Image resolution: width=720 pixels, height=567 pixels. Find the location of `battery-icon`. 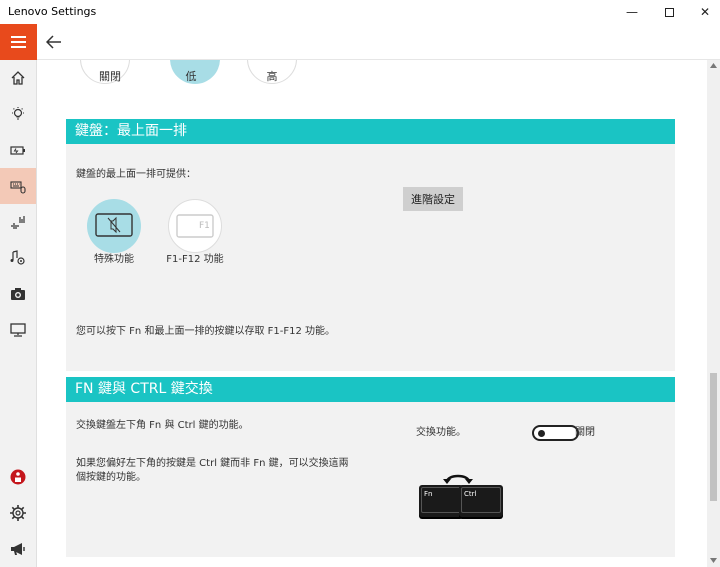

battery-icon is located at coordinates (17, 150).